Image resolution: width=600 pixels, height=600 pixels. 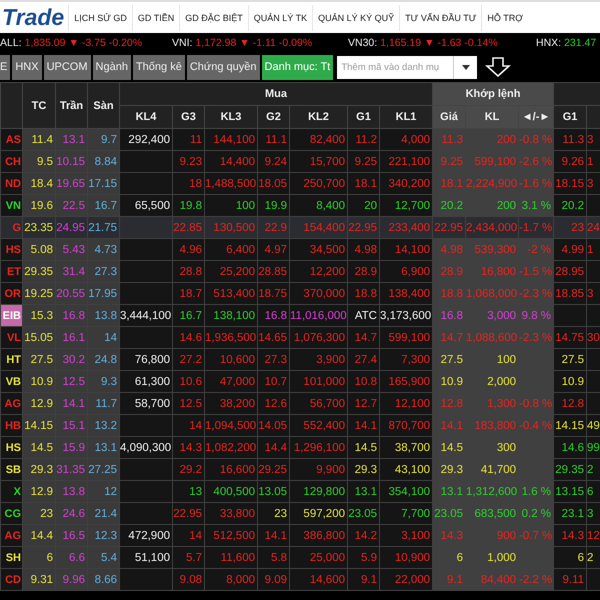 I want to click on tab: E, so click(x=5, y=67).